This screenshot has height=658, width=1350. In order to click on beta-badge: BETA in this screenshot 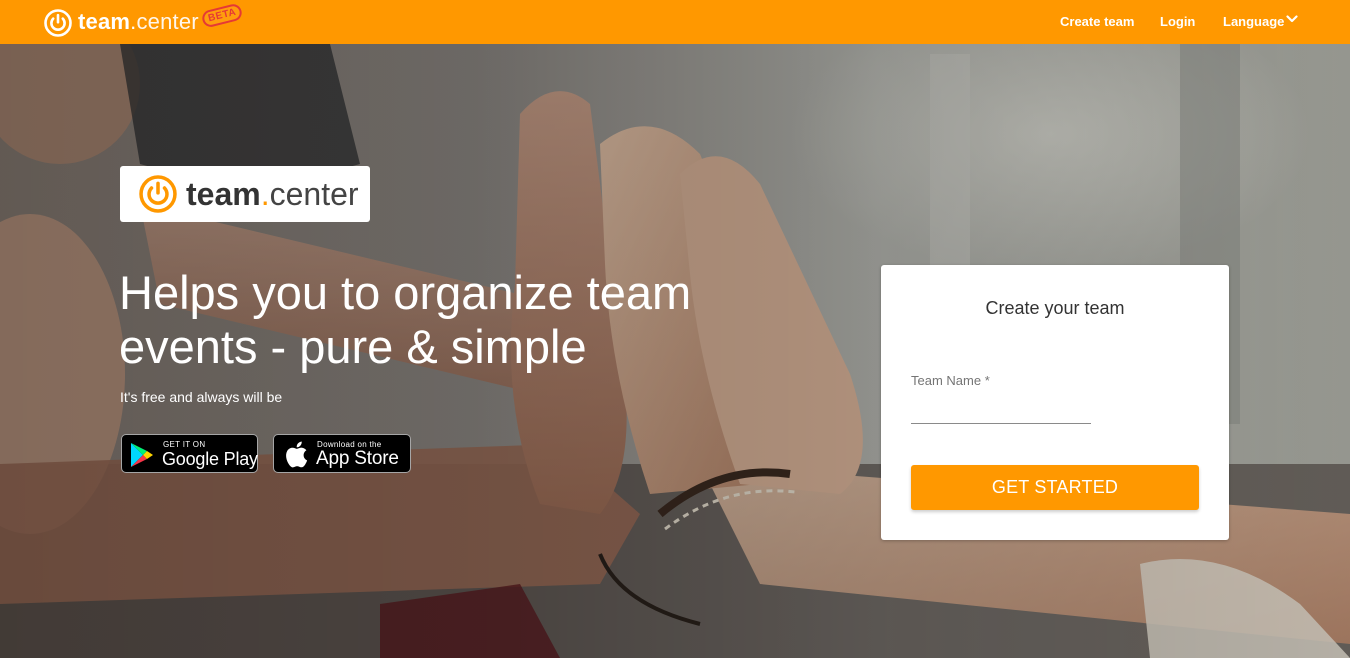, I will do `click(222, 15)`.